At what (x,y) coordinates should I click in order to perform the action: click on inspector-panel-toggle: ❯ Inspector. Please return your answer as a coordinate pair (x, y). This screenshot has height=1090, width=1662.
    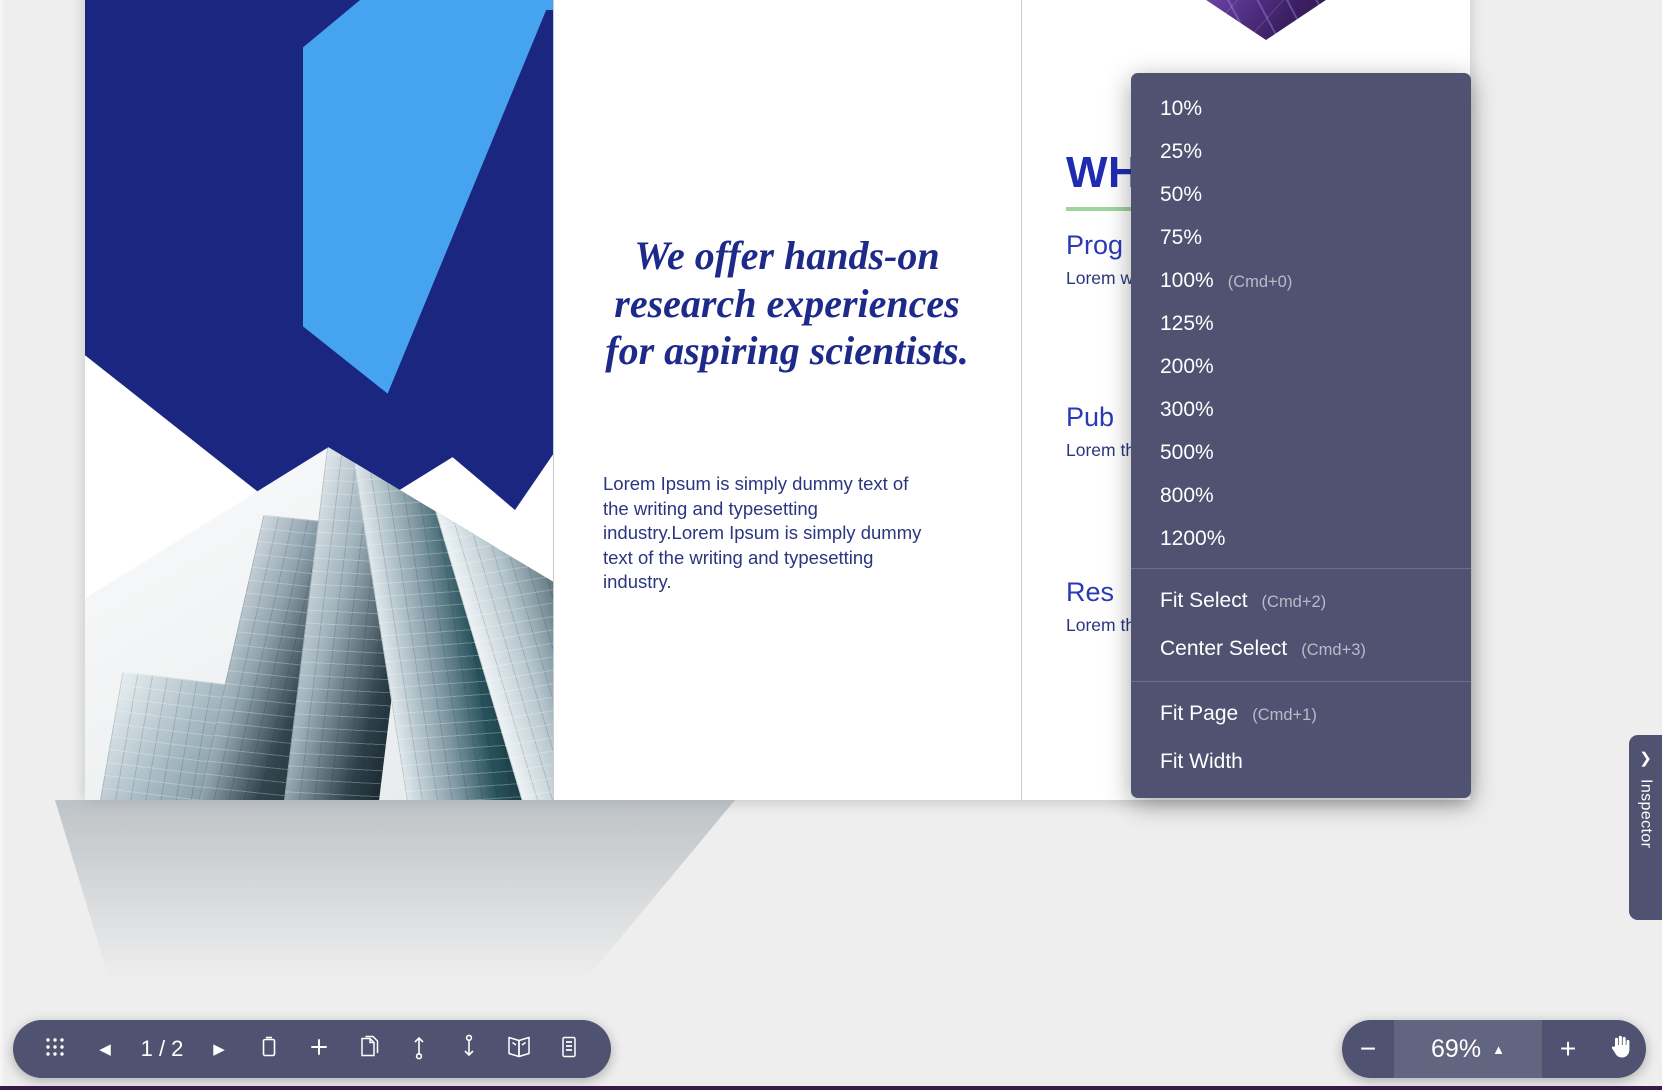
    Looking at the image, I should click on (1645, 827).